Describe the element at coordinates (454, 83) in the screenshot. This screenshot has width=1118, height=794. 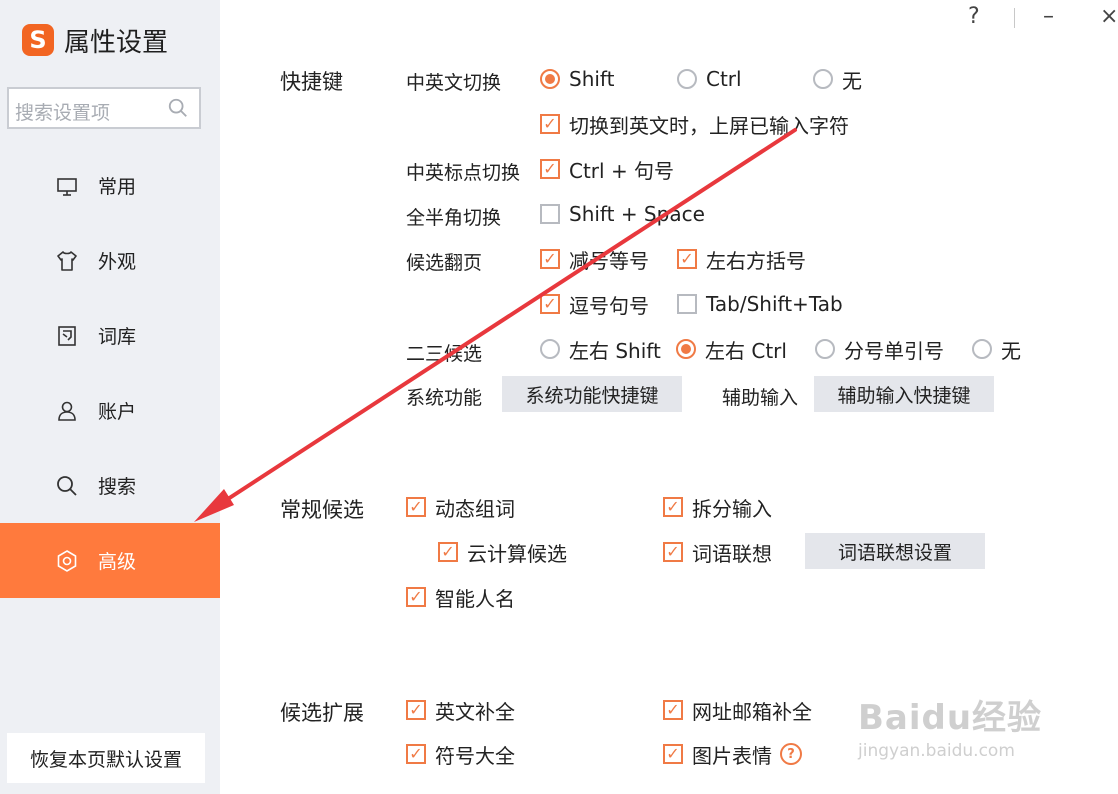
I see `row-label-cn-en-switch: 中英文切换` at that location.